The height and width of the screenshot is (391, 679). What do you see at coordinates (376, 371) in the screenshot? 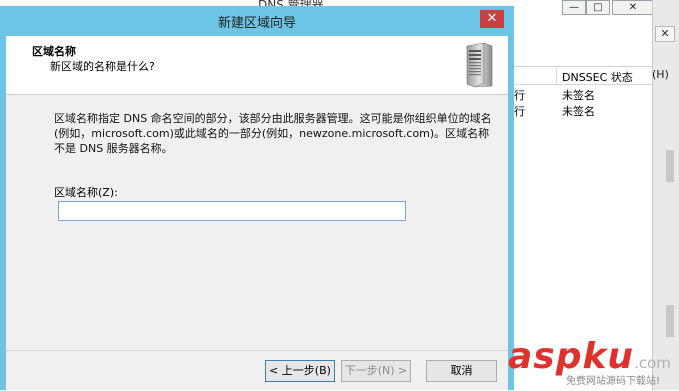
I see `next-button: 下一步(N) >` at bounding box center [376, 371].